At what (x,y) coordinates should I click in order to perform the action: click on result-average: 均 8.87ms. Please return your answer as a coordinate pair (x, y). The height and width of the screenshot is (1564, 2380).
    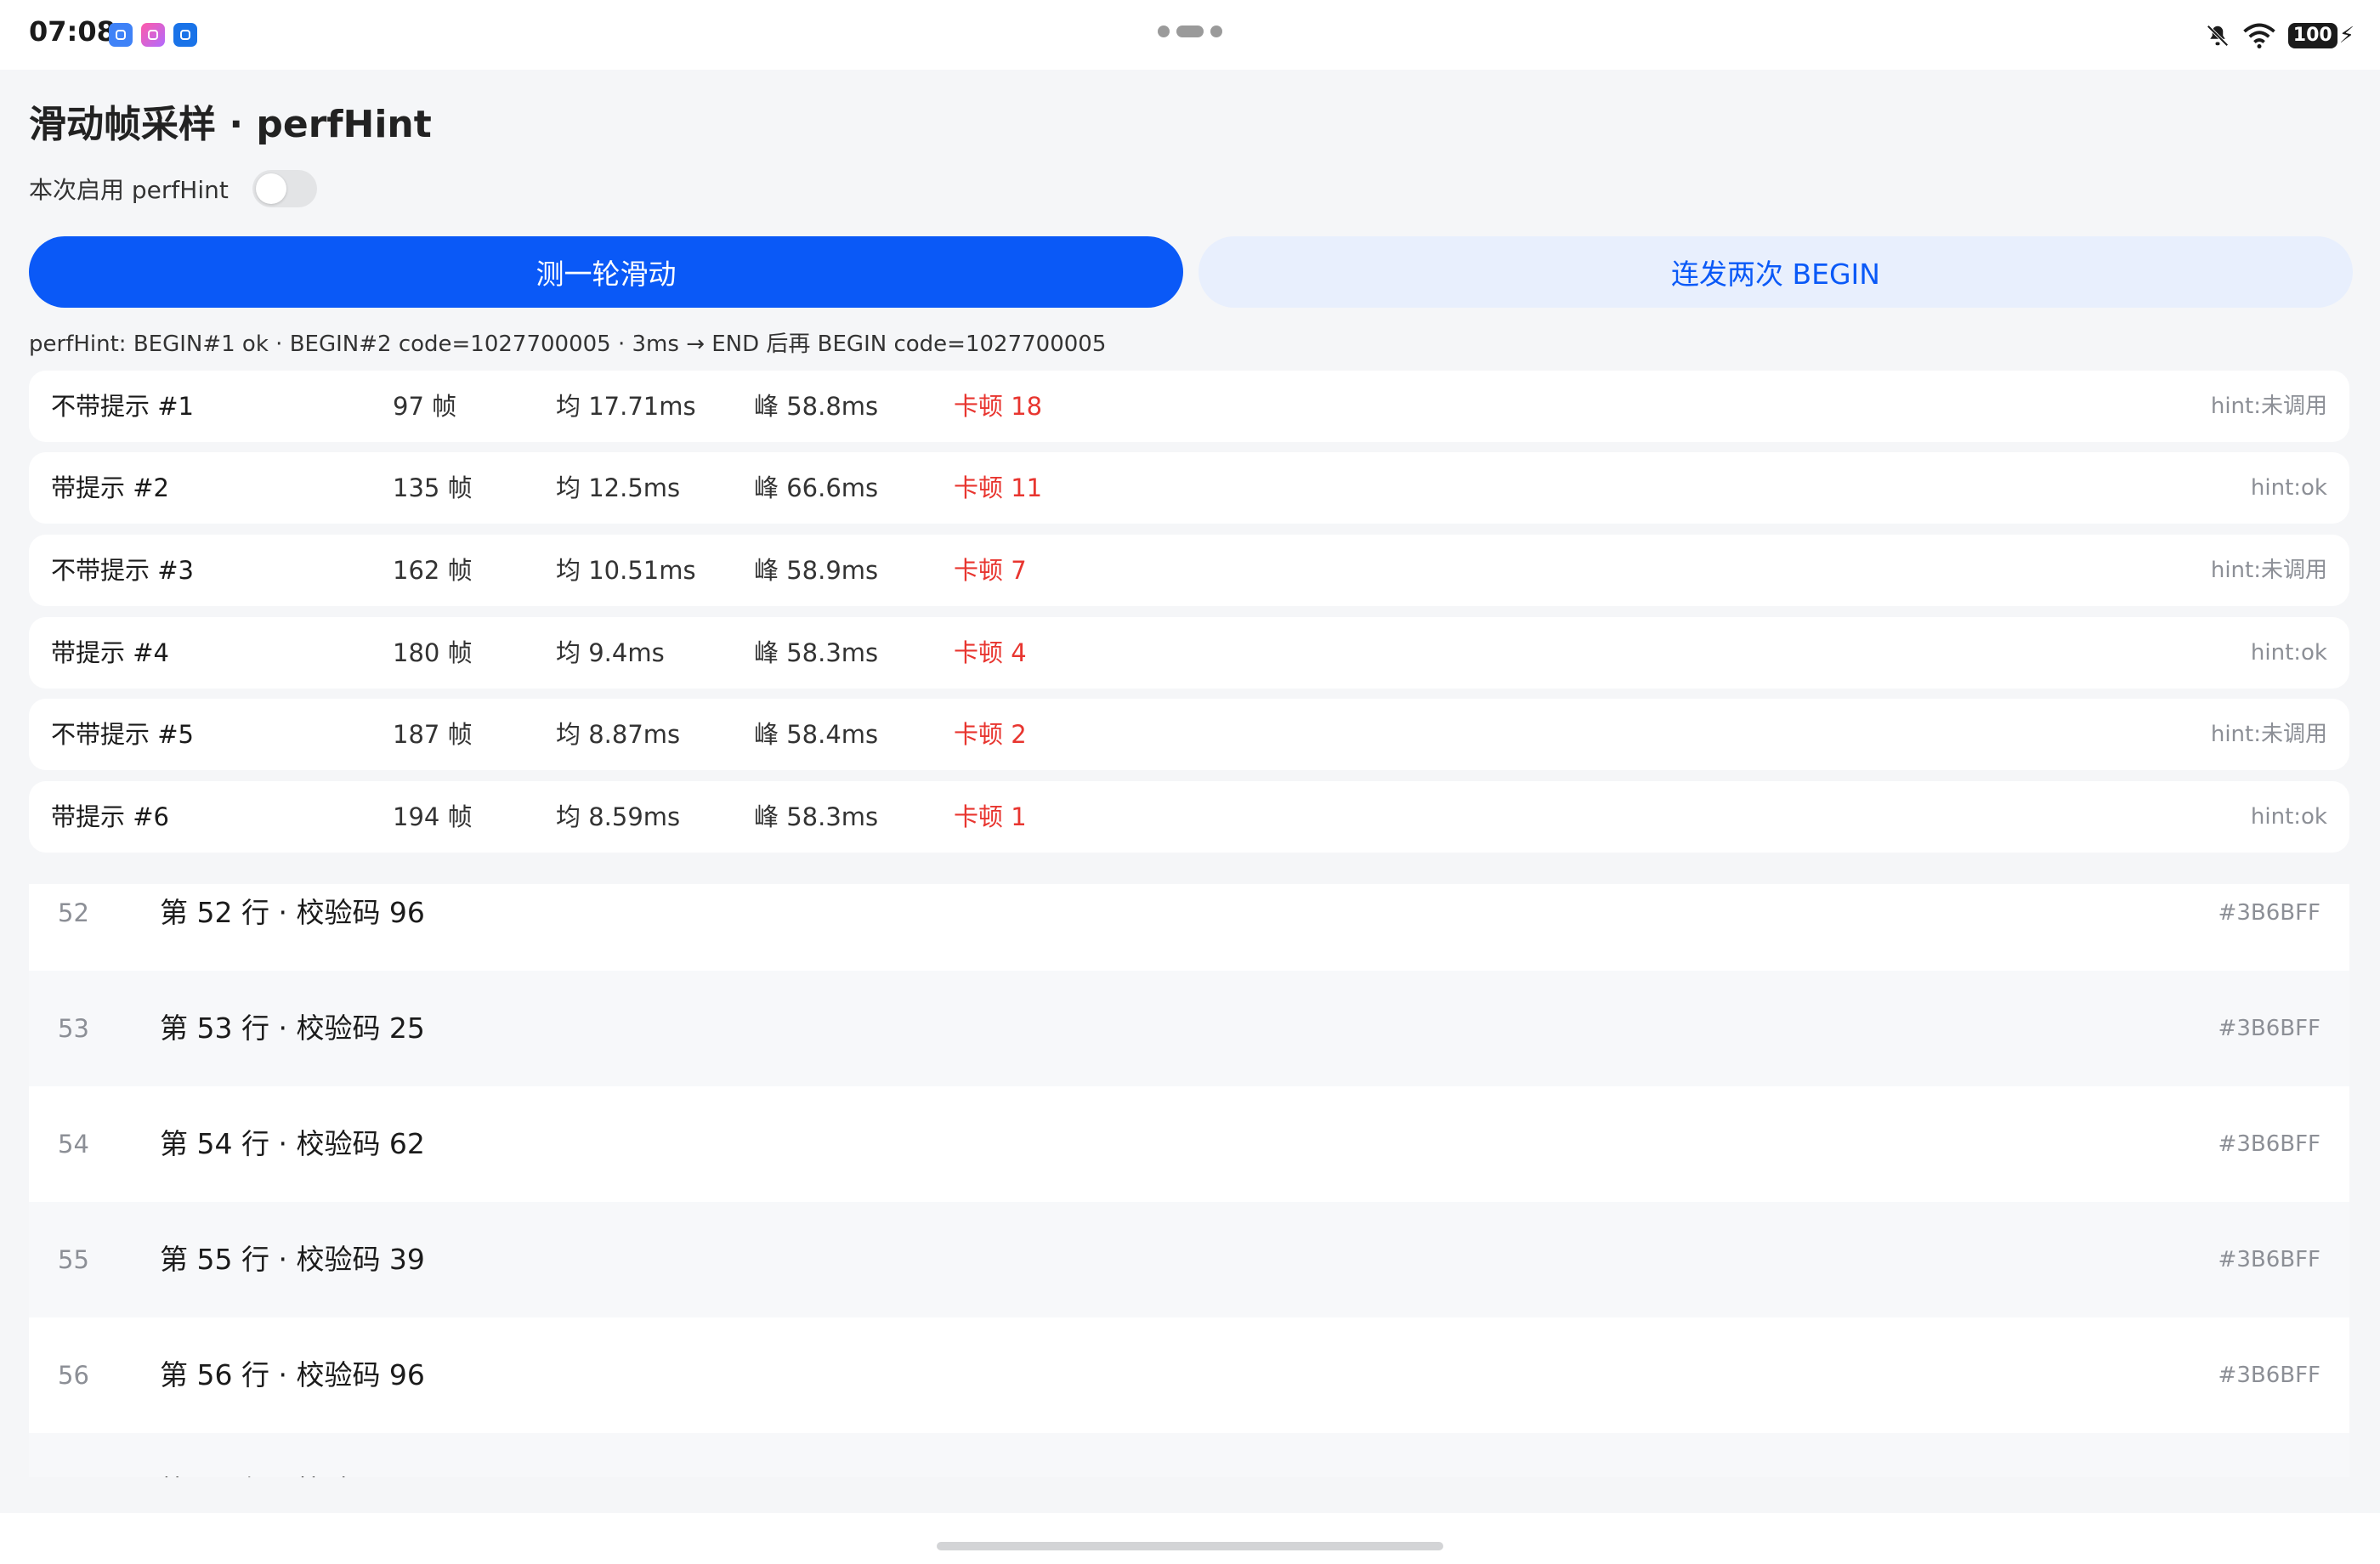
    Looking at the image, I should click on (618, 734).